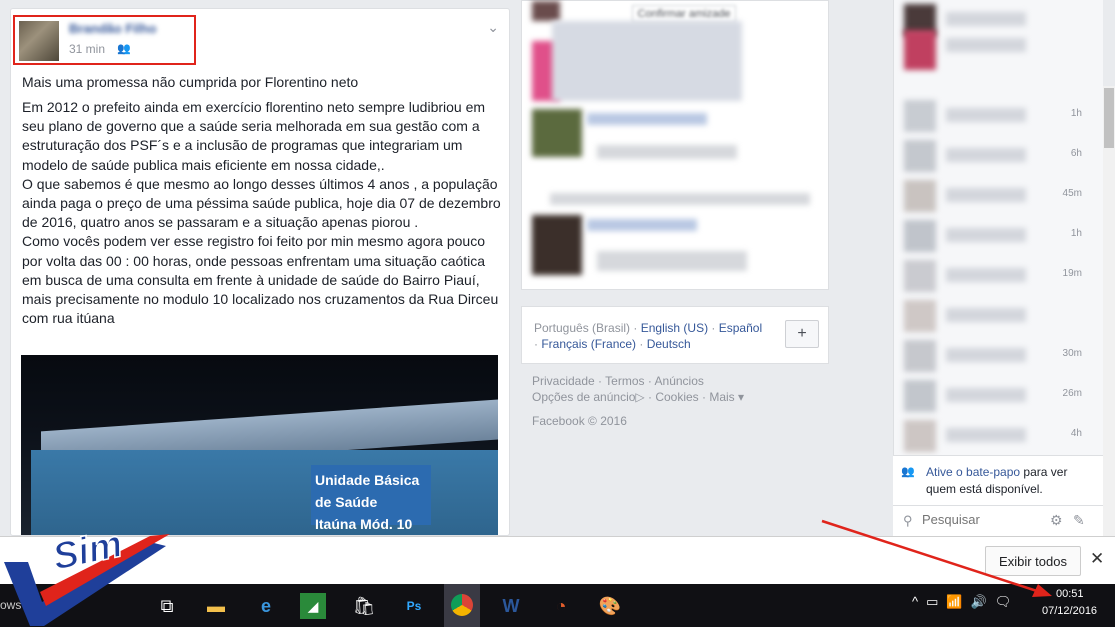 This screenshot has width=1115, height=627. I want to click on add-language-button: +, so click(802, 334).